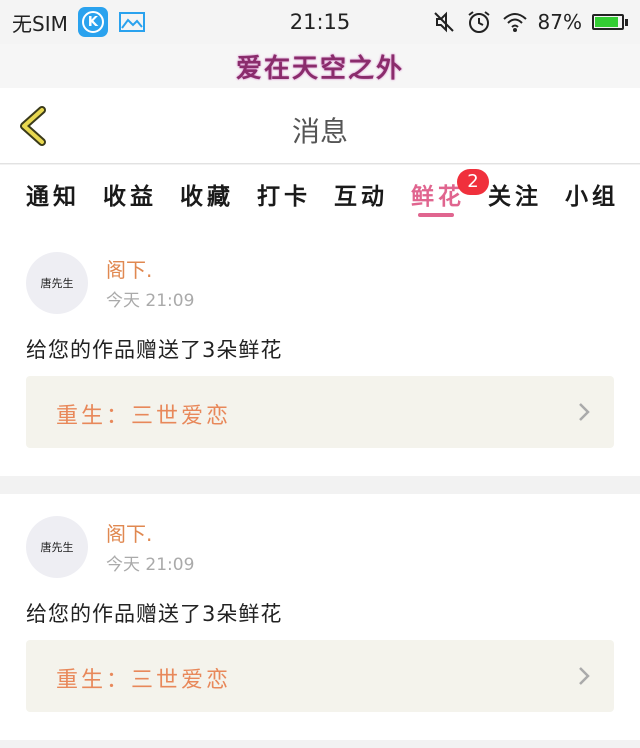 Image resolution: width=640 pixels, height=748 pixels. What do you see at coordinates (319, 131) in the screenshot?
I see `page-title: 消息` at bounding box center [319, 131].